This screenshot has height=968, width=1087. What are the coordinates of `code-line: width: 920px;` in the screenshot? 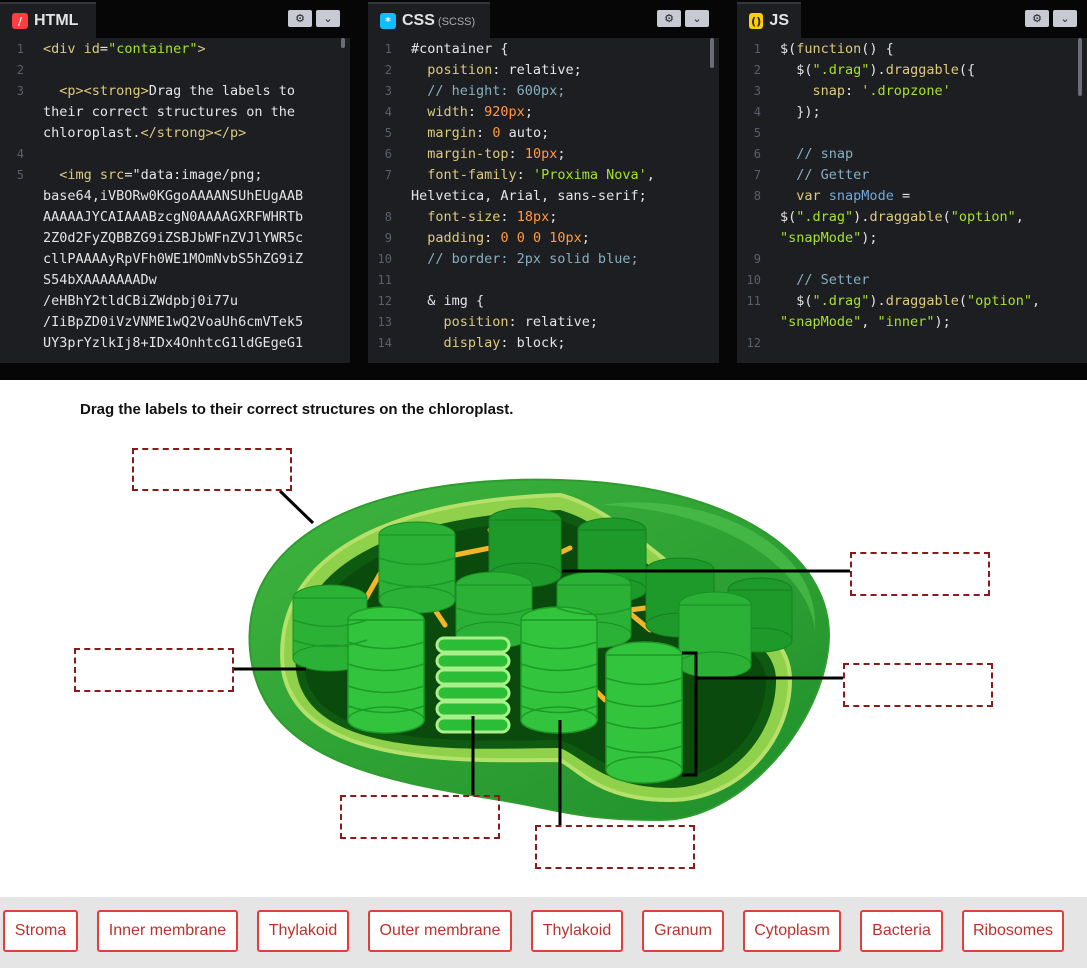 It's located at (480, 112).